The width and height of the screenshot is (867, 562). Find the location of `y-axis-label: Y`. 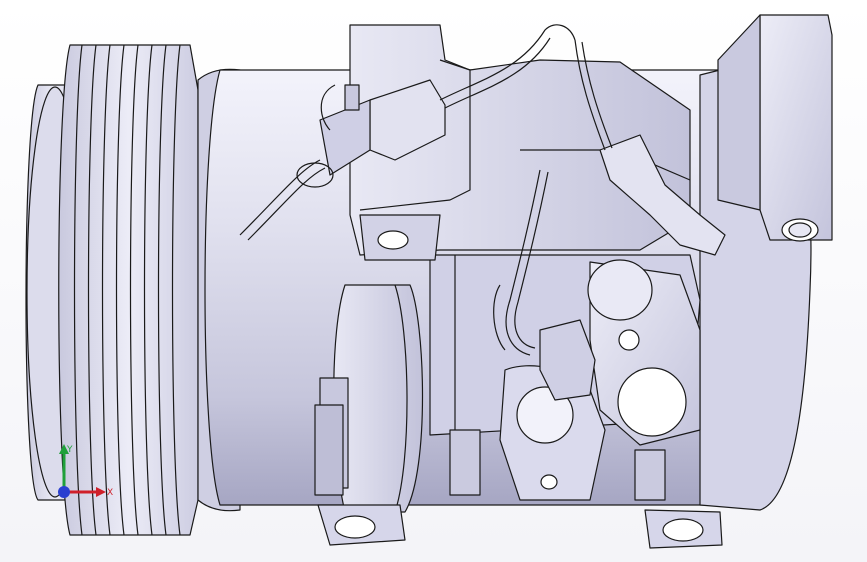

y-axis-label: Y is located at coordinates (69, 450).